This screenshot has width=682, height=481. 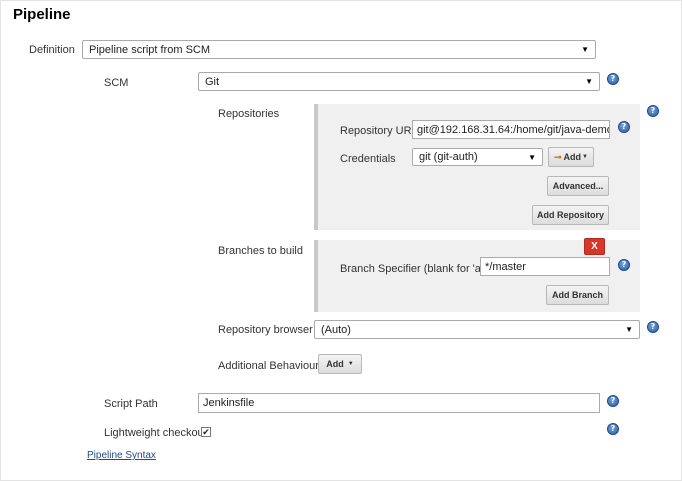 What do you see at coordinates (206, 432) in the screenshot?
I see `lightweight-checkout-checkbox: ✔` at bounding box center [206, 432].